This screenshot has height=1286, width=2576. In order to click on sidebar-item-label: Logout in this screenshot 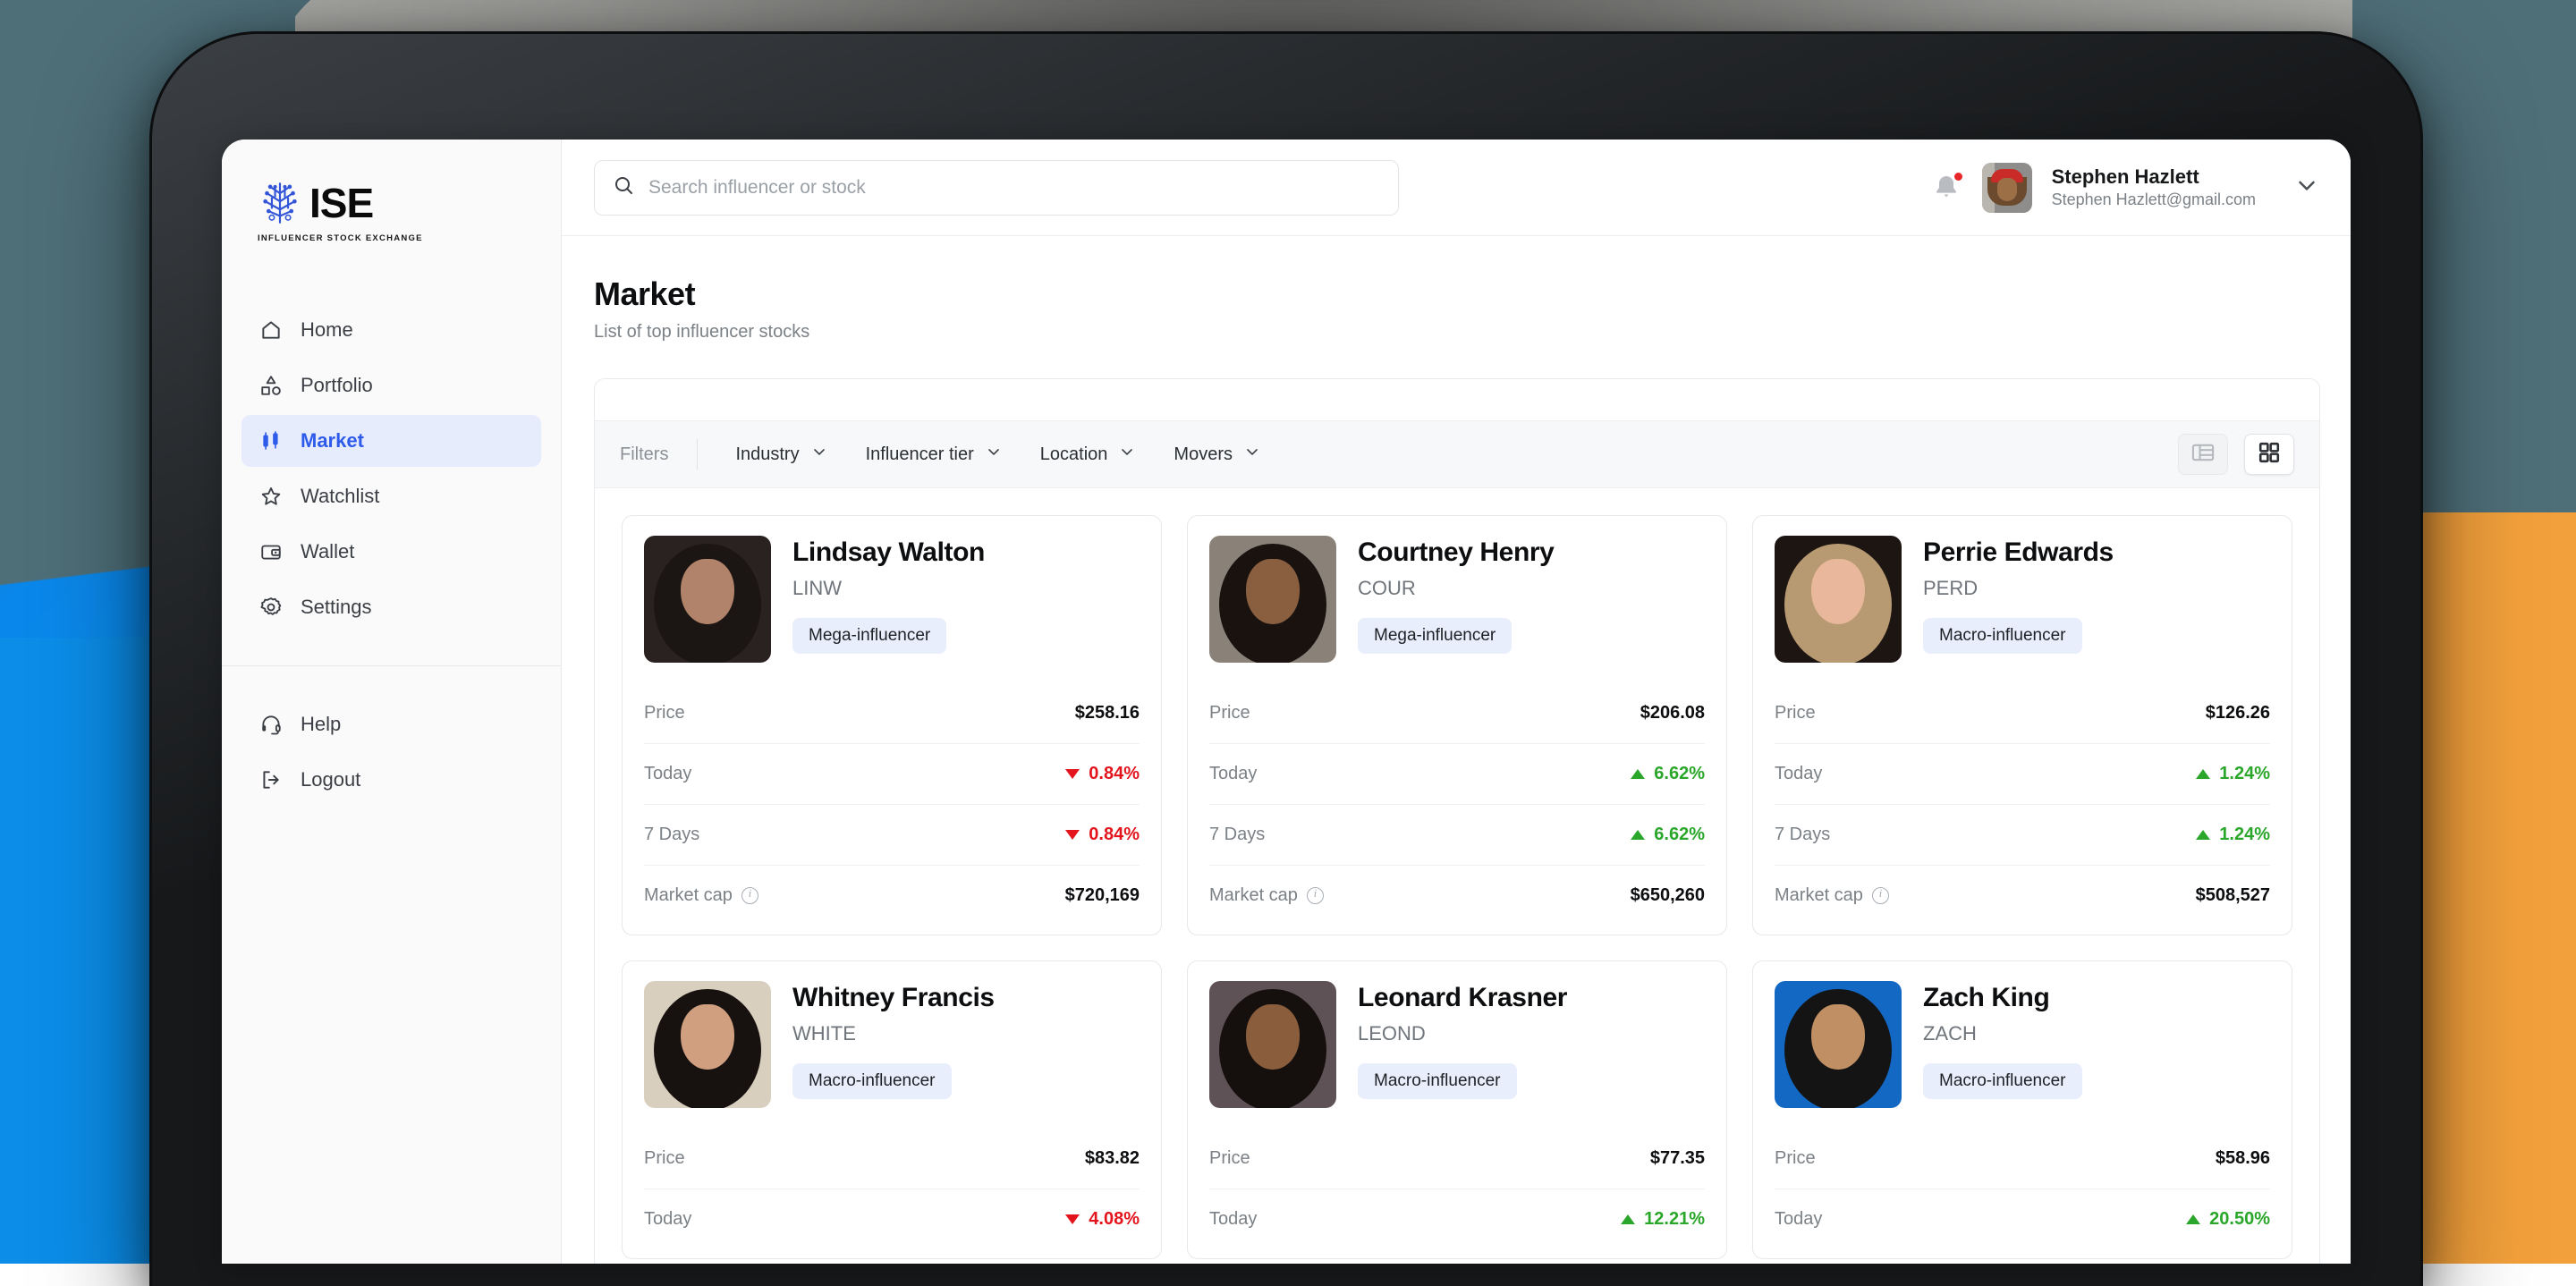, I will do `click(330, 779)`.